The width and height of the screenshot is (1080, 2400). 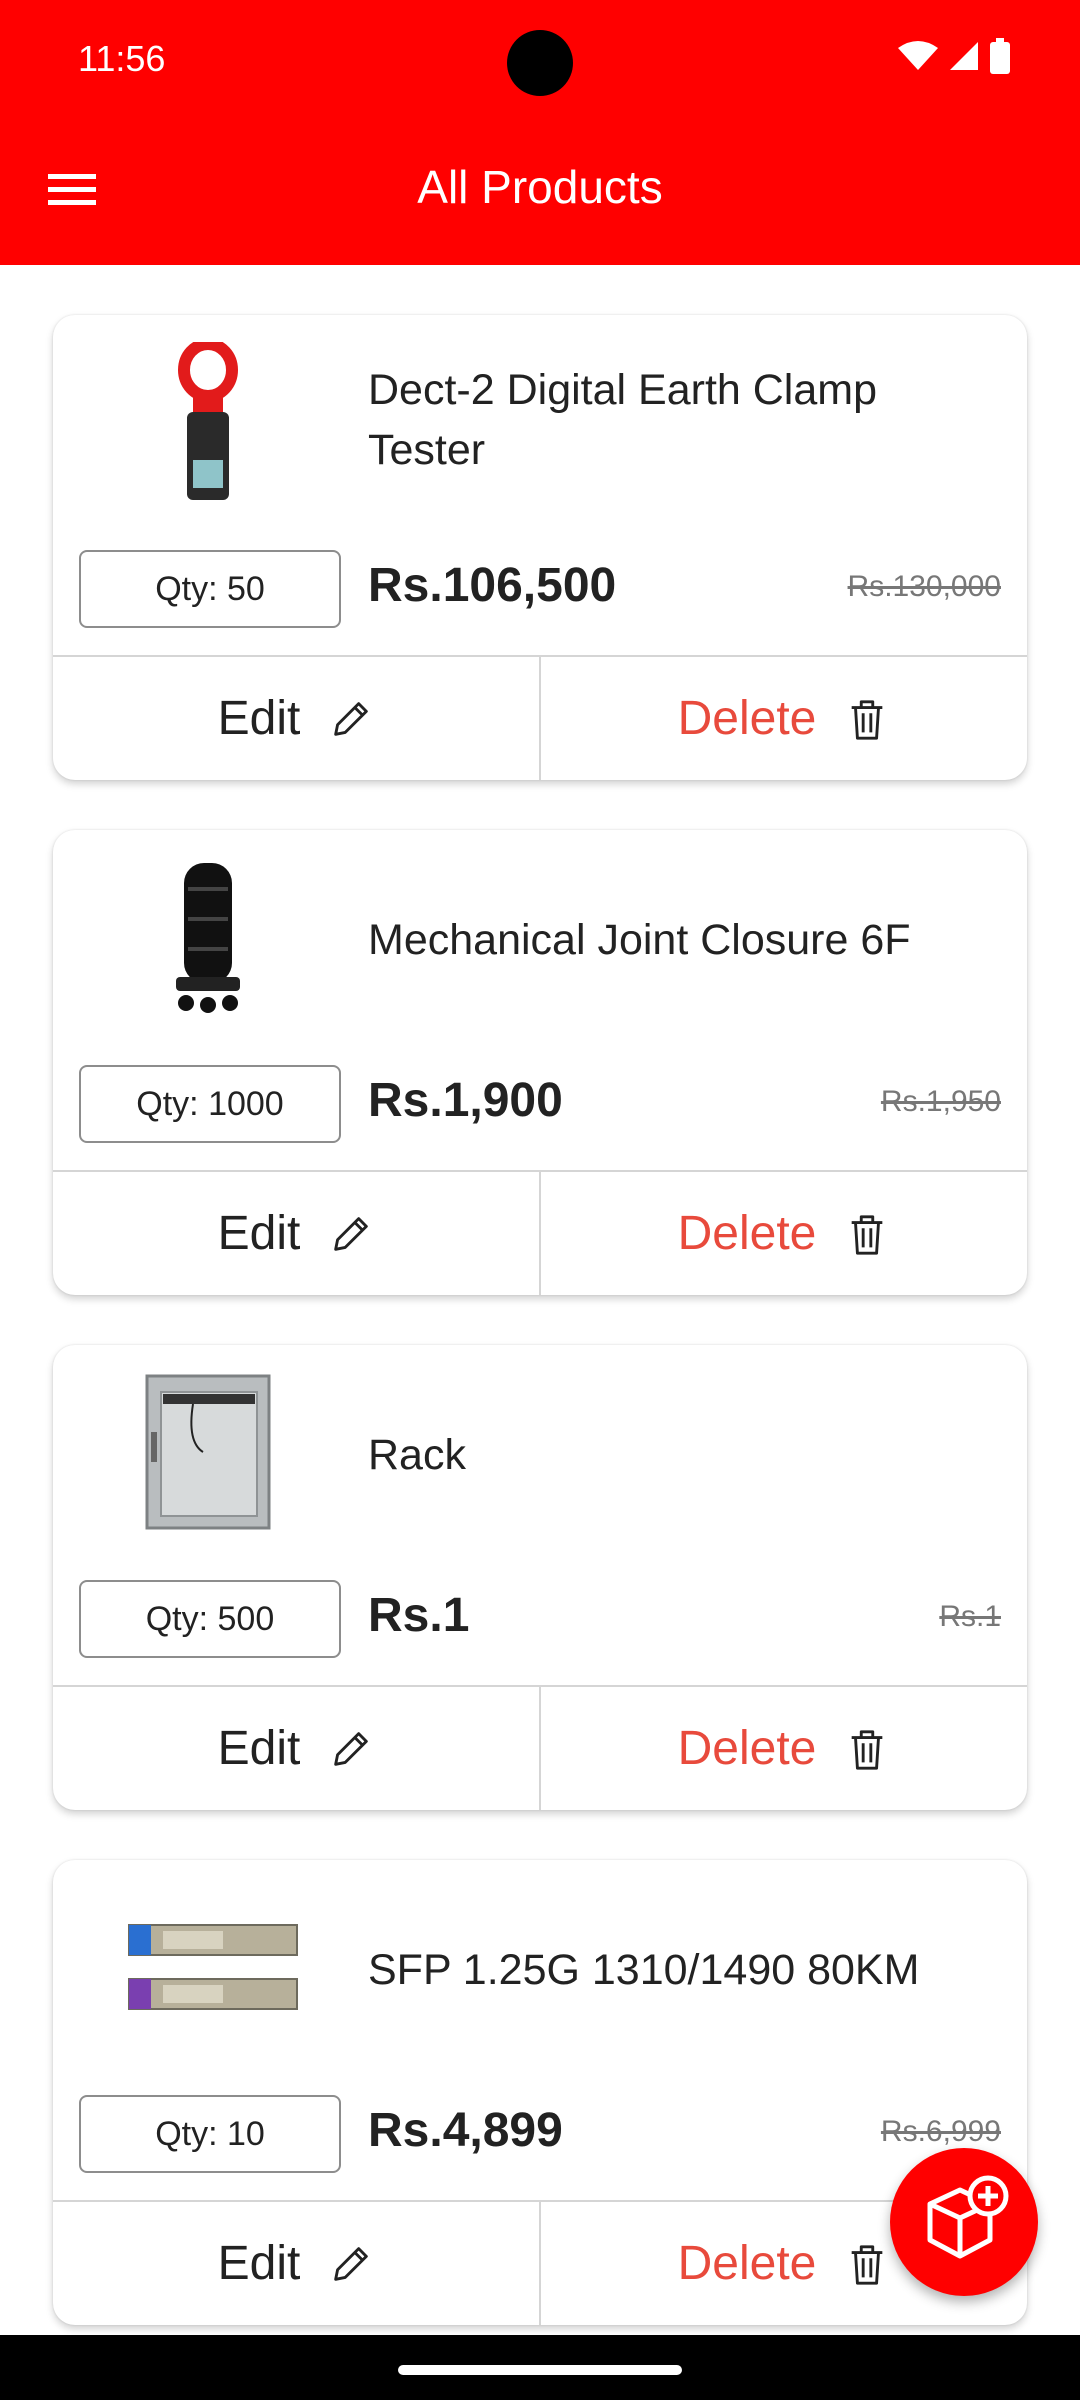 What do you see at coordinates (208, 937) in the screenshot?
I see `product-image-joint-closure` at bounding box center [208, 937].